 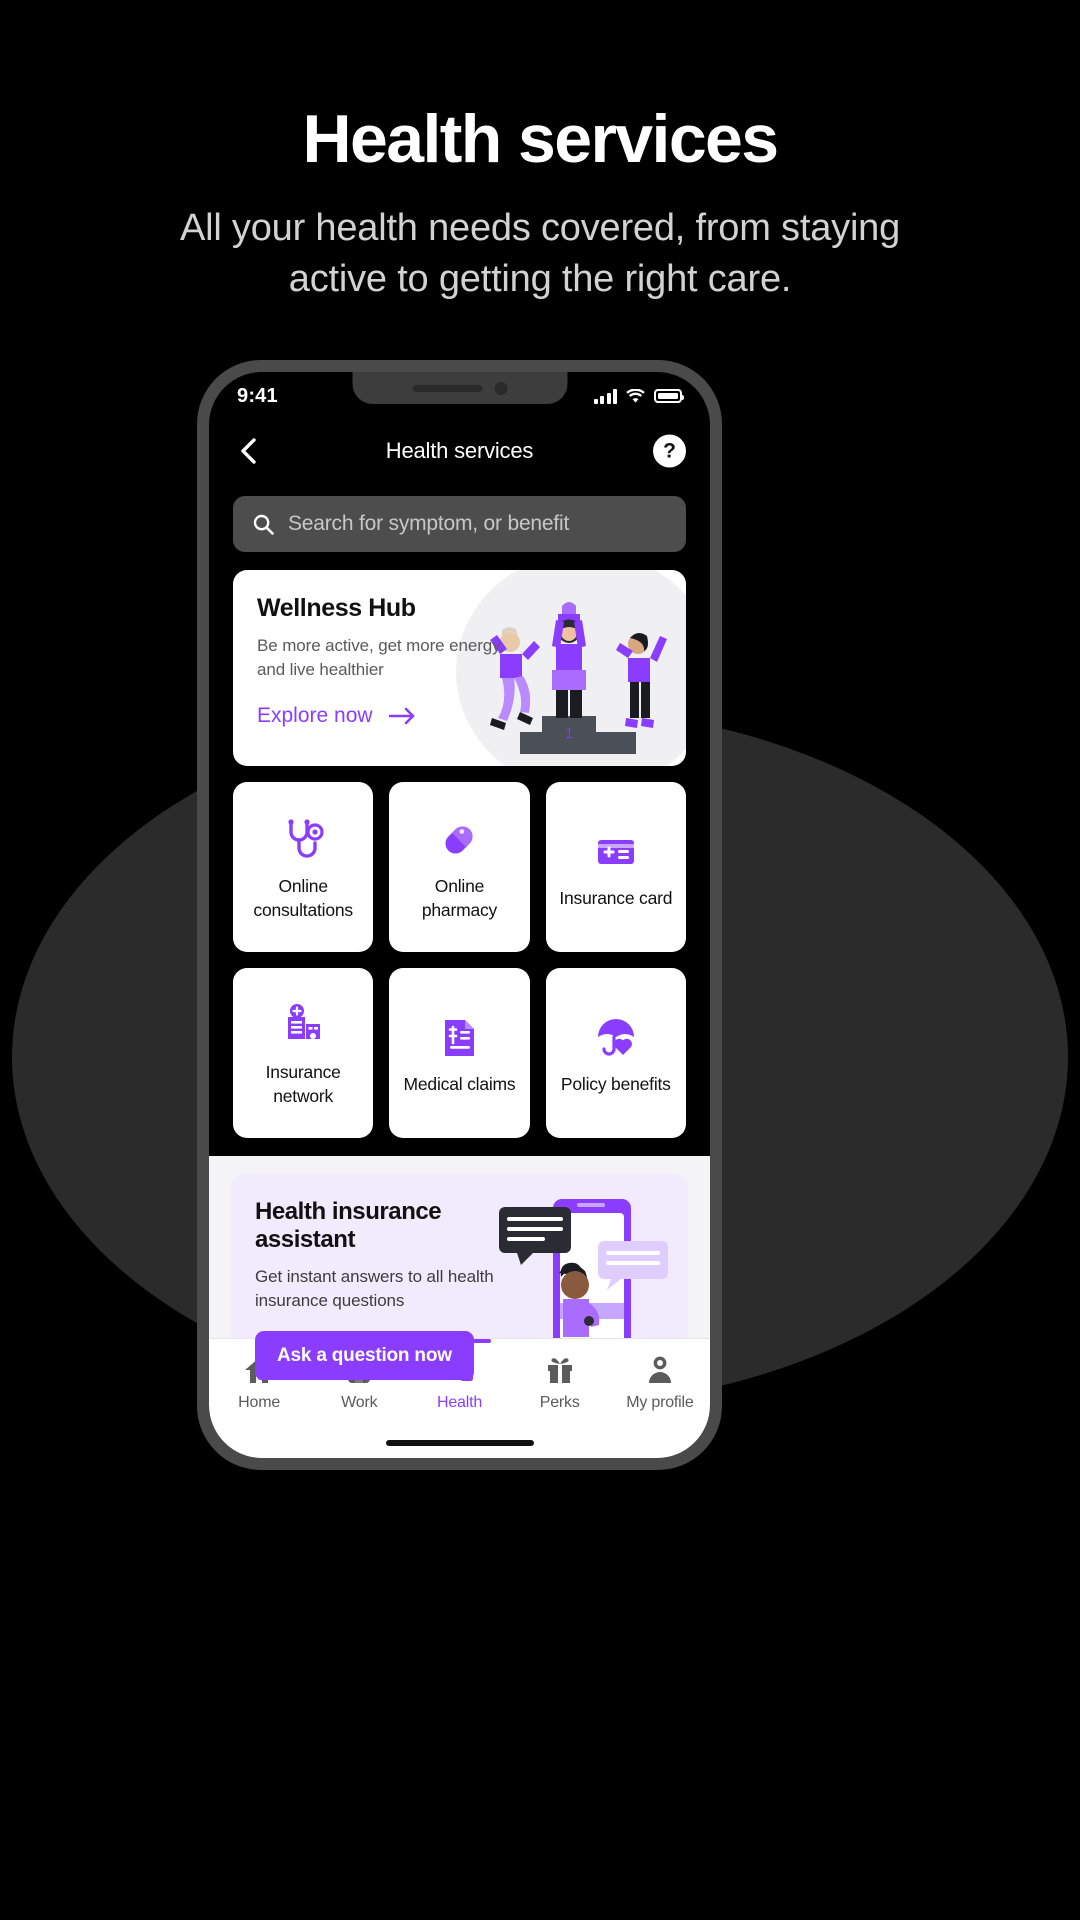 I want to click on tab-perks: Perks, so click(x=560, y=1382).